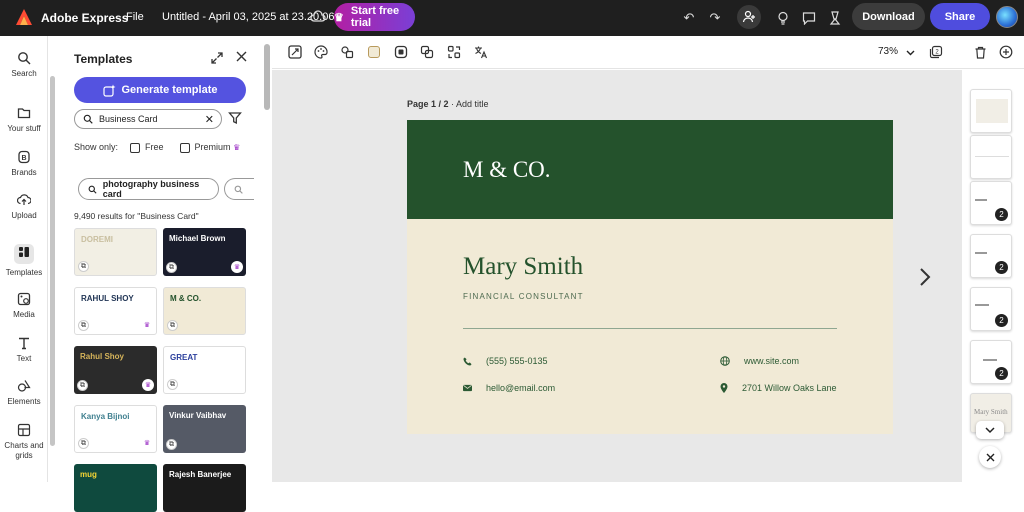  What do you see at coordinates (241, 56) in the screenshot?
I see `close-icon` at bounding box center [241, 56].